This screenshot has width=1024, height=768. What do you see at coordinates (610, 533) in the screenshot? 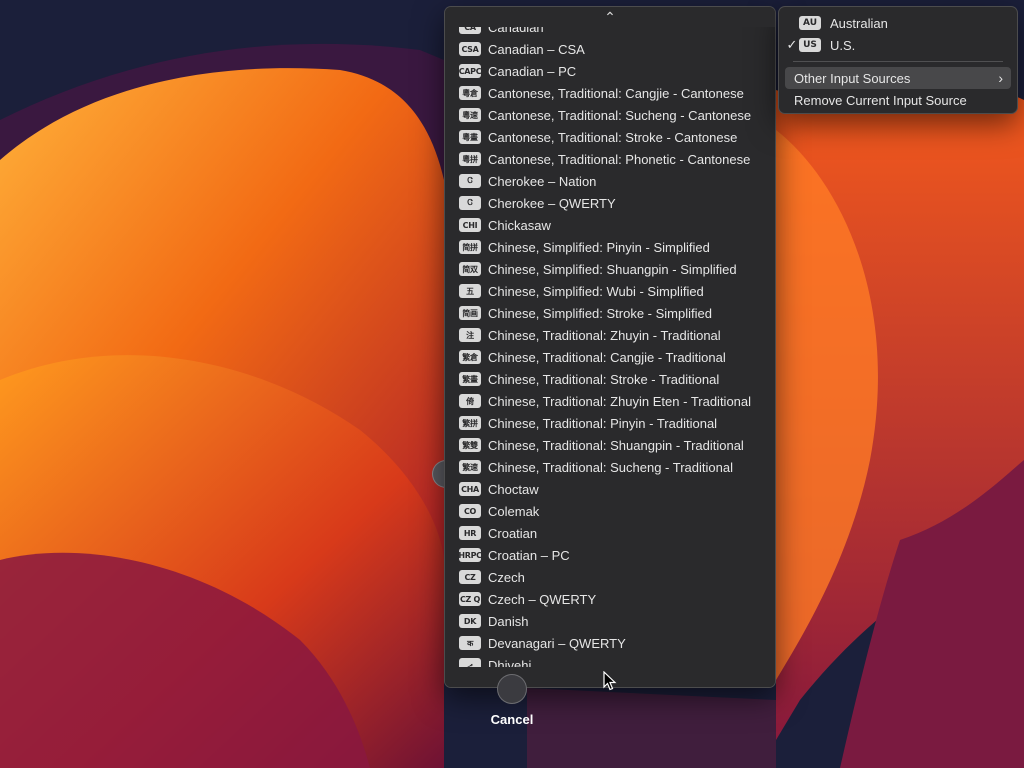
I see `input-source-item: HR Croatian` at bounding box center [610, 533].